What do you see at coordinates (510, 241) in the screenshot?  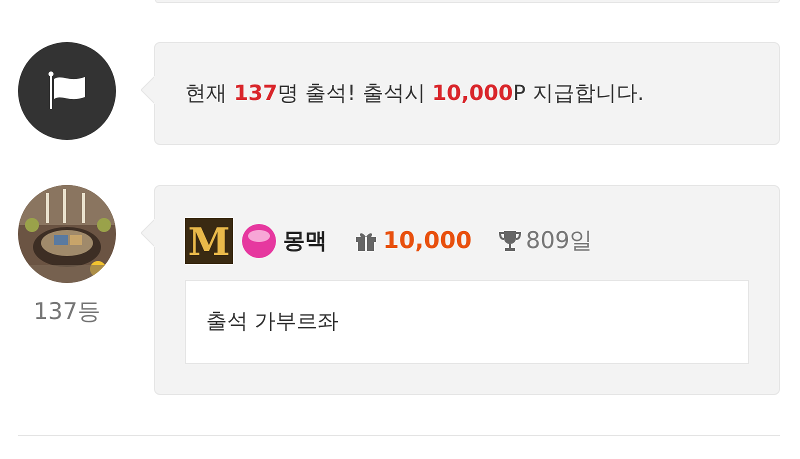 I see `trophy-icon` at bounding box center [510, 241].